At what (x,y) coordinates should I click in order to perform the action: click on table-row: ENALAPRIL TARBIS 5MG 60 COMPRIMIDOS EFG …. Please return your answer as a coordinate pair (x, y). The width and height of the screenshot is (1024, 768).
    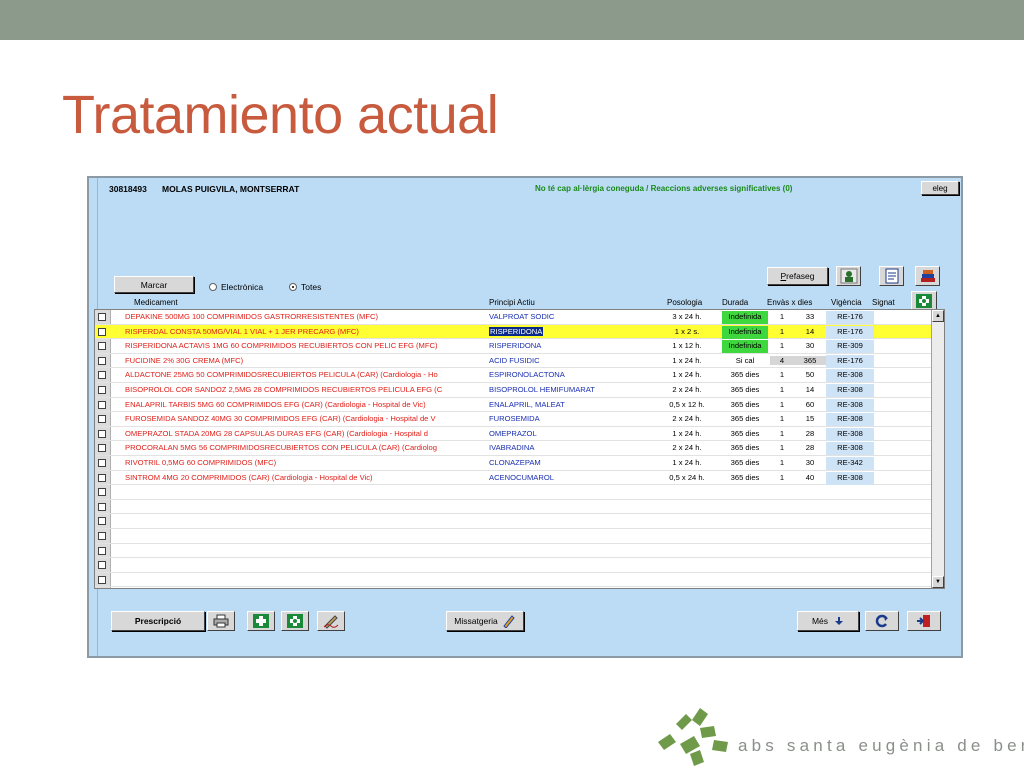
    Looking at the image, I should click on (519, 405).